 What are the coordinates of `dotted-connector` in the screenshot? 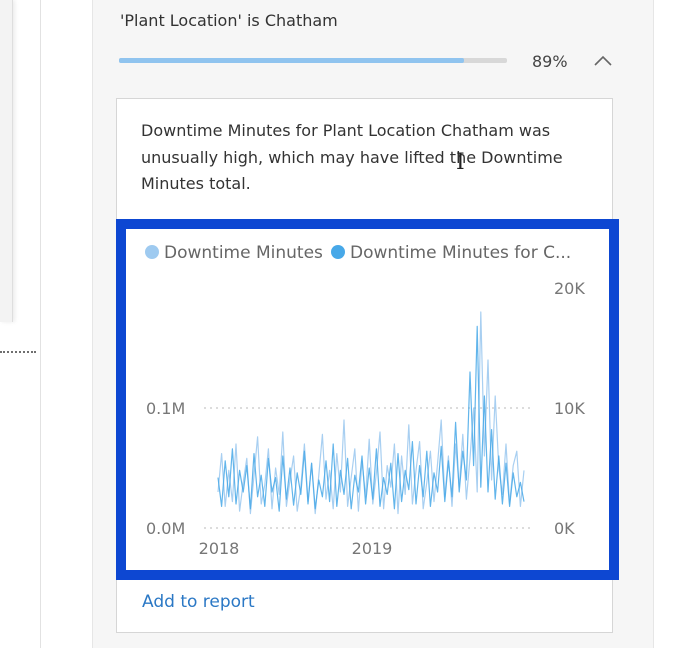 It's located at (18, 352).